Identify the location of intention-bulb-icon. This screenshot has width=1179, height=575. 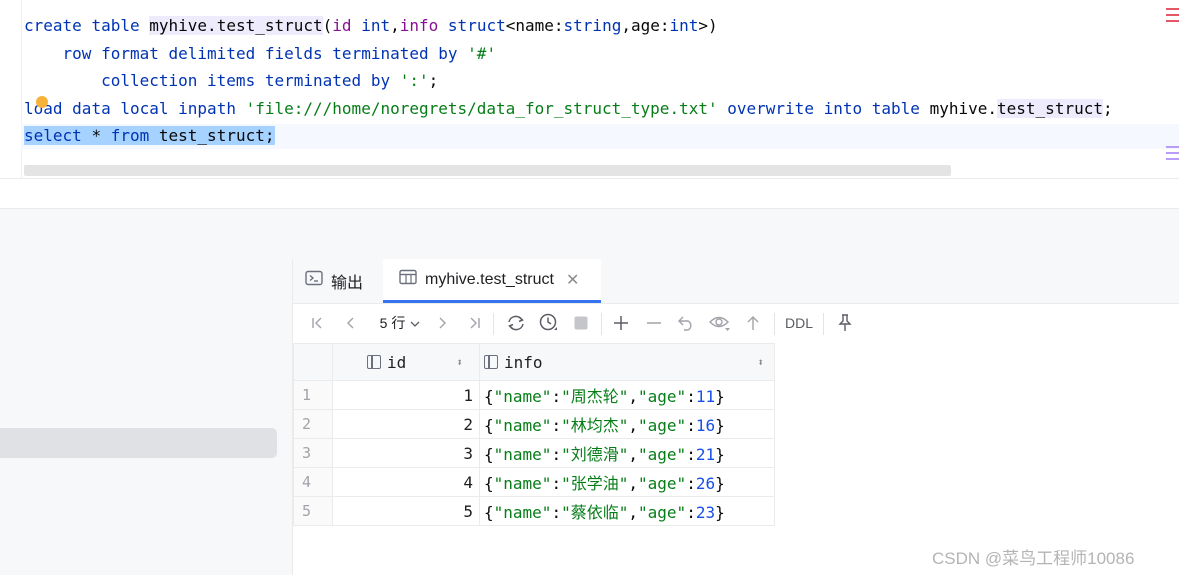
(42, 102).